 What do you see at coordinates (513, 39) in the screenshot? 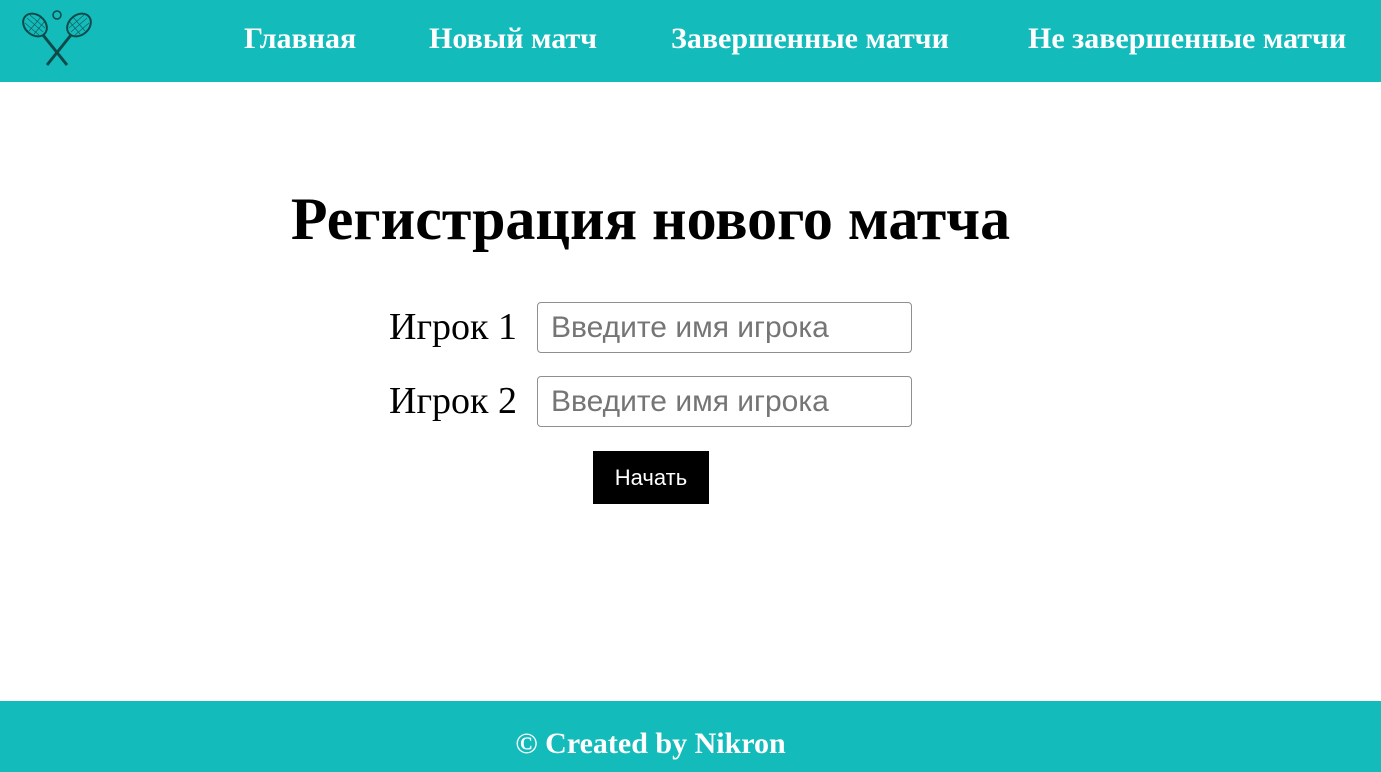
I see `nav-link-new-match: Новый матч` at bounding box center [513, 39].